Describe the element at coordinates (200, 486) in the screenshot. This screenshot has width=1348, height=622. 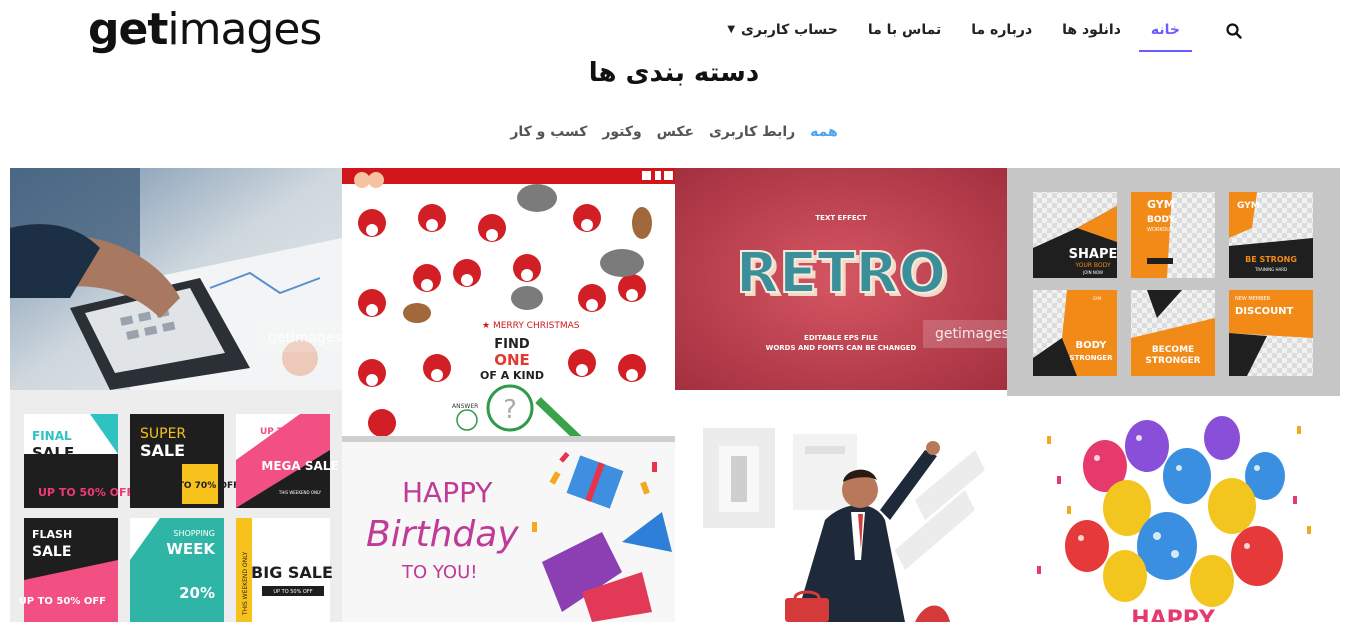
I see `svg-text: UP TO 70% OFF` at that location.